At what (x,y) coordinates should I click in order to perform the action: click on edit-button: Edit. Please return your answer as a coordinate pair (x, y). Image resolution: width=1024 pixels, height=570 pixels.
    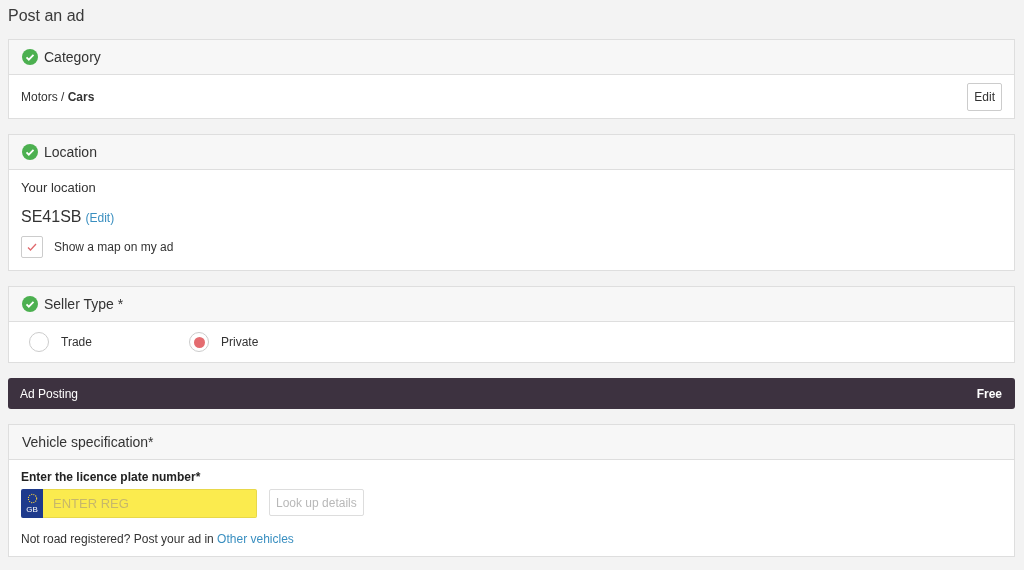
    Looking at the image, I should click on (984, 96).